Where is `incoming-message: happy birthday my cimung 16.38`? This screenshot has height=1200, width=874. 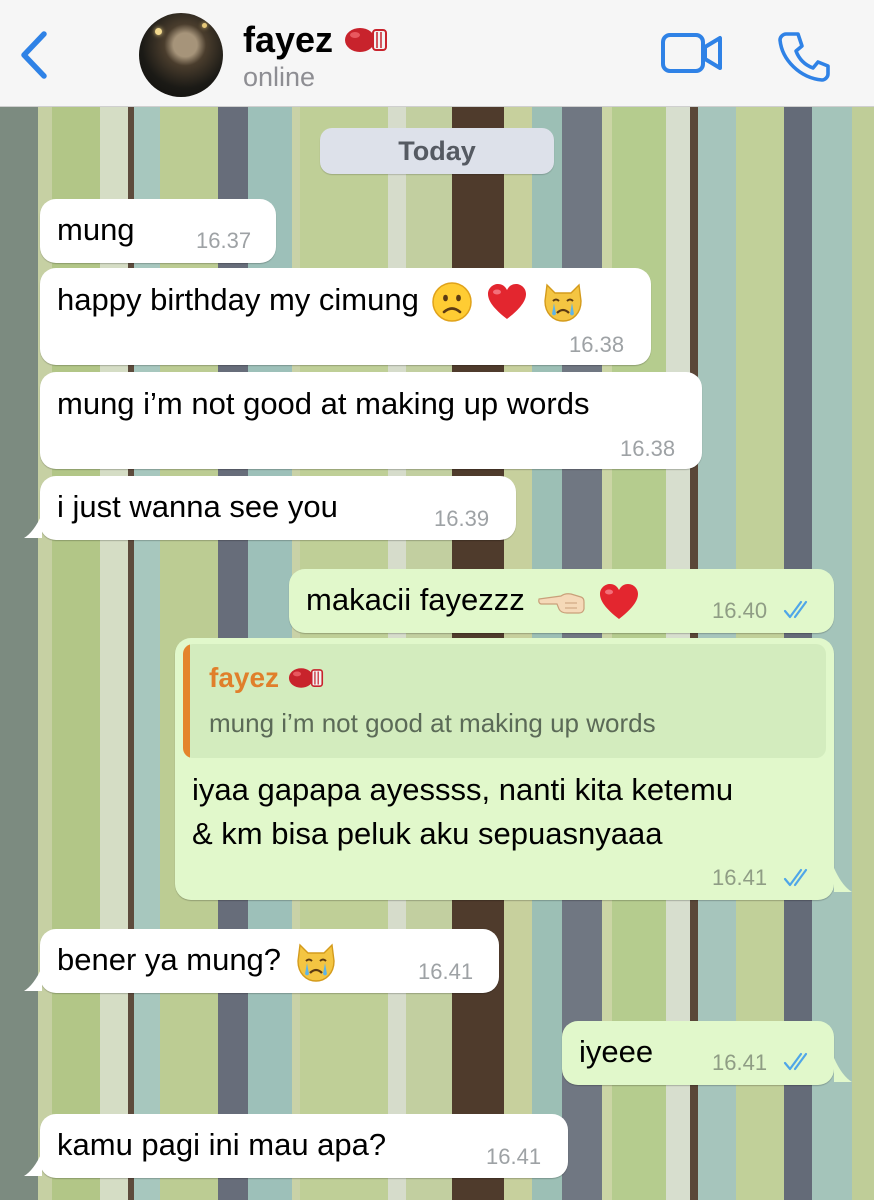 incoming-message: happy birthday my cimung 16.38 is located at coordinates (345, 316).